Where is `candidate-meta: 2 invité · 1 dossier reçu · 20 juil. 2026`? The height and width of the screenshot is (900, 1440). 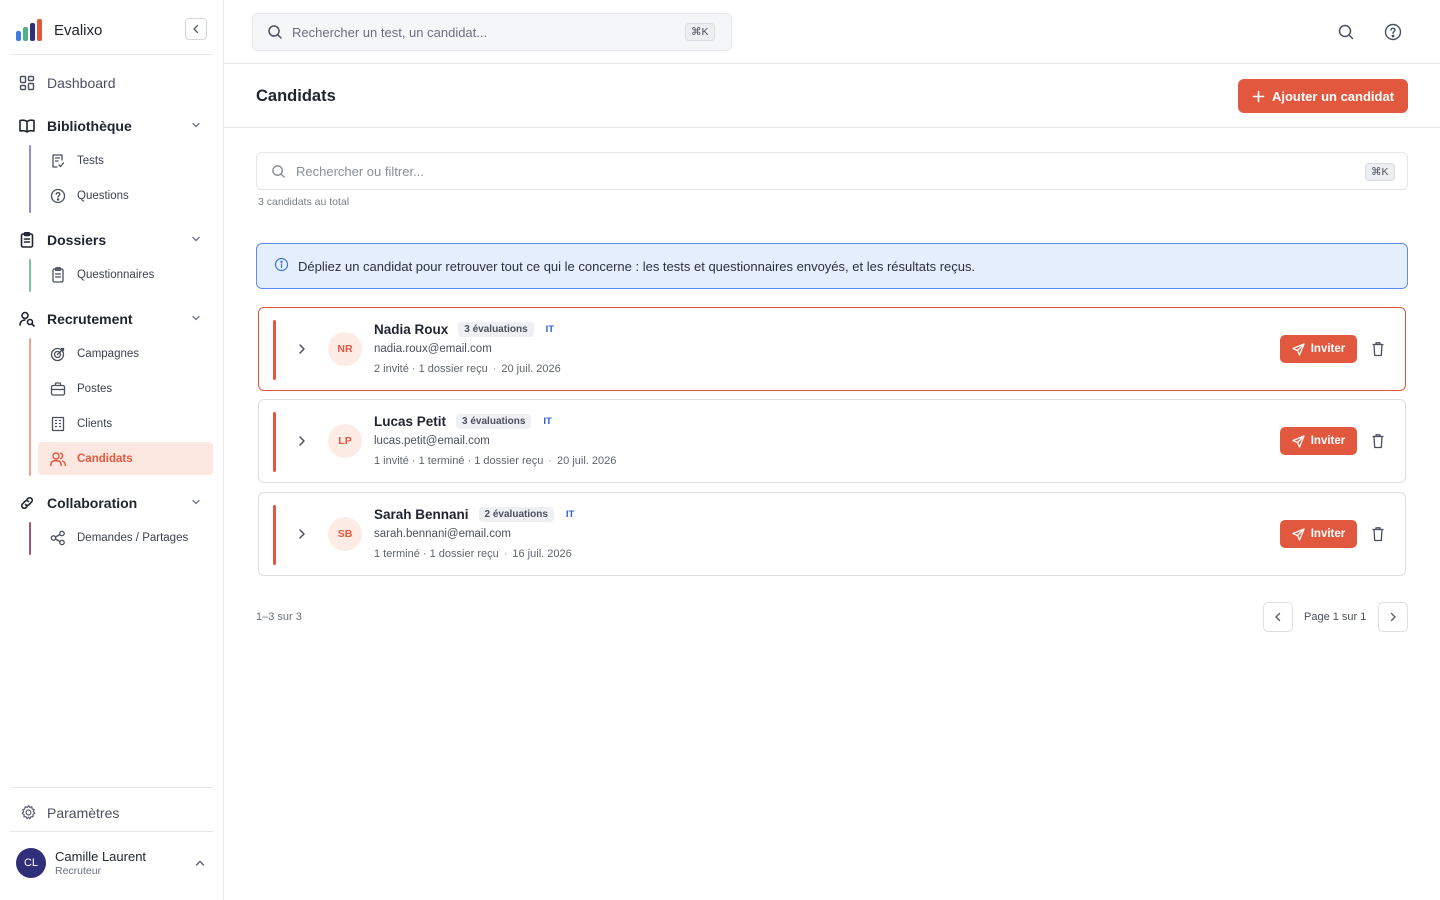 candidate-meta: 2 invité · 1 dossier reçu · 20 juil. 2026 is located at coordinates (467, 369).